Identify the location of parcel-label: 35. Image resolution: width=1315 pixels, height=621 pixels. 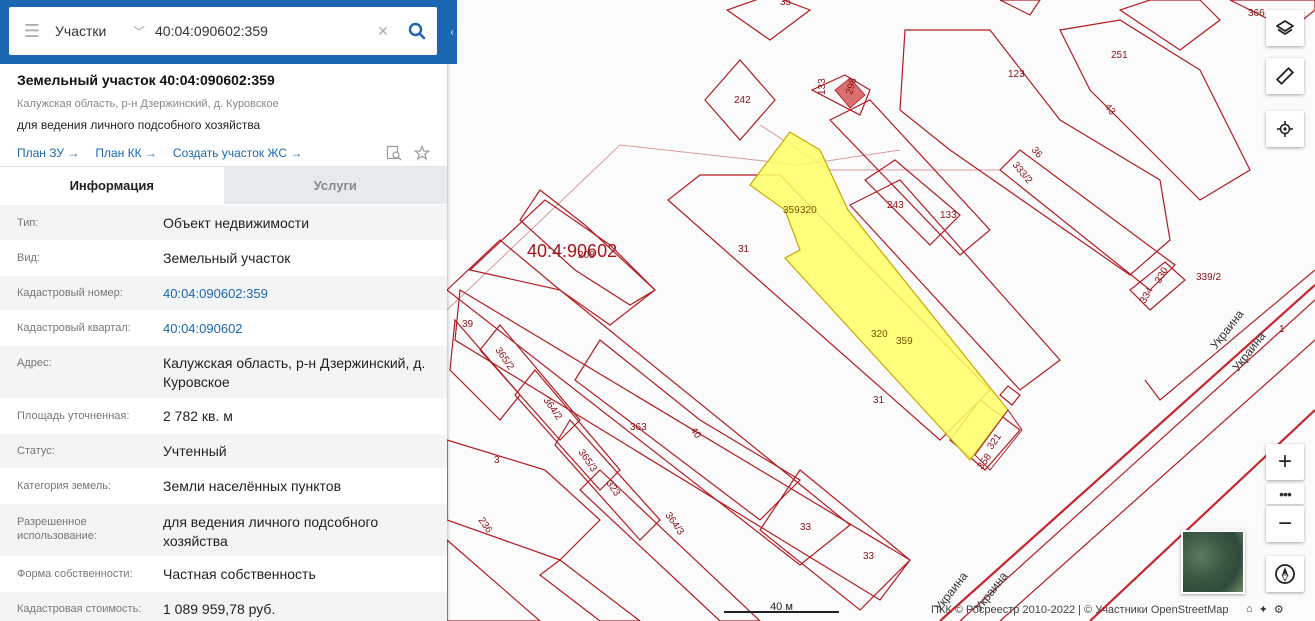
(786, 4).